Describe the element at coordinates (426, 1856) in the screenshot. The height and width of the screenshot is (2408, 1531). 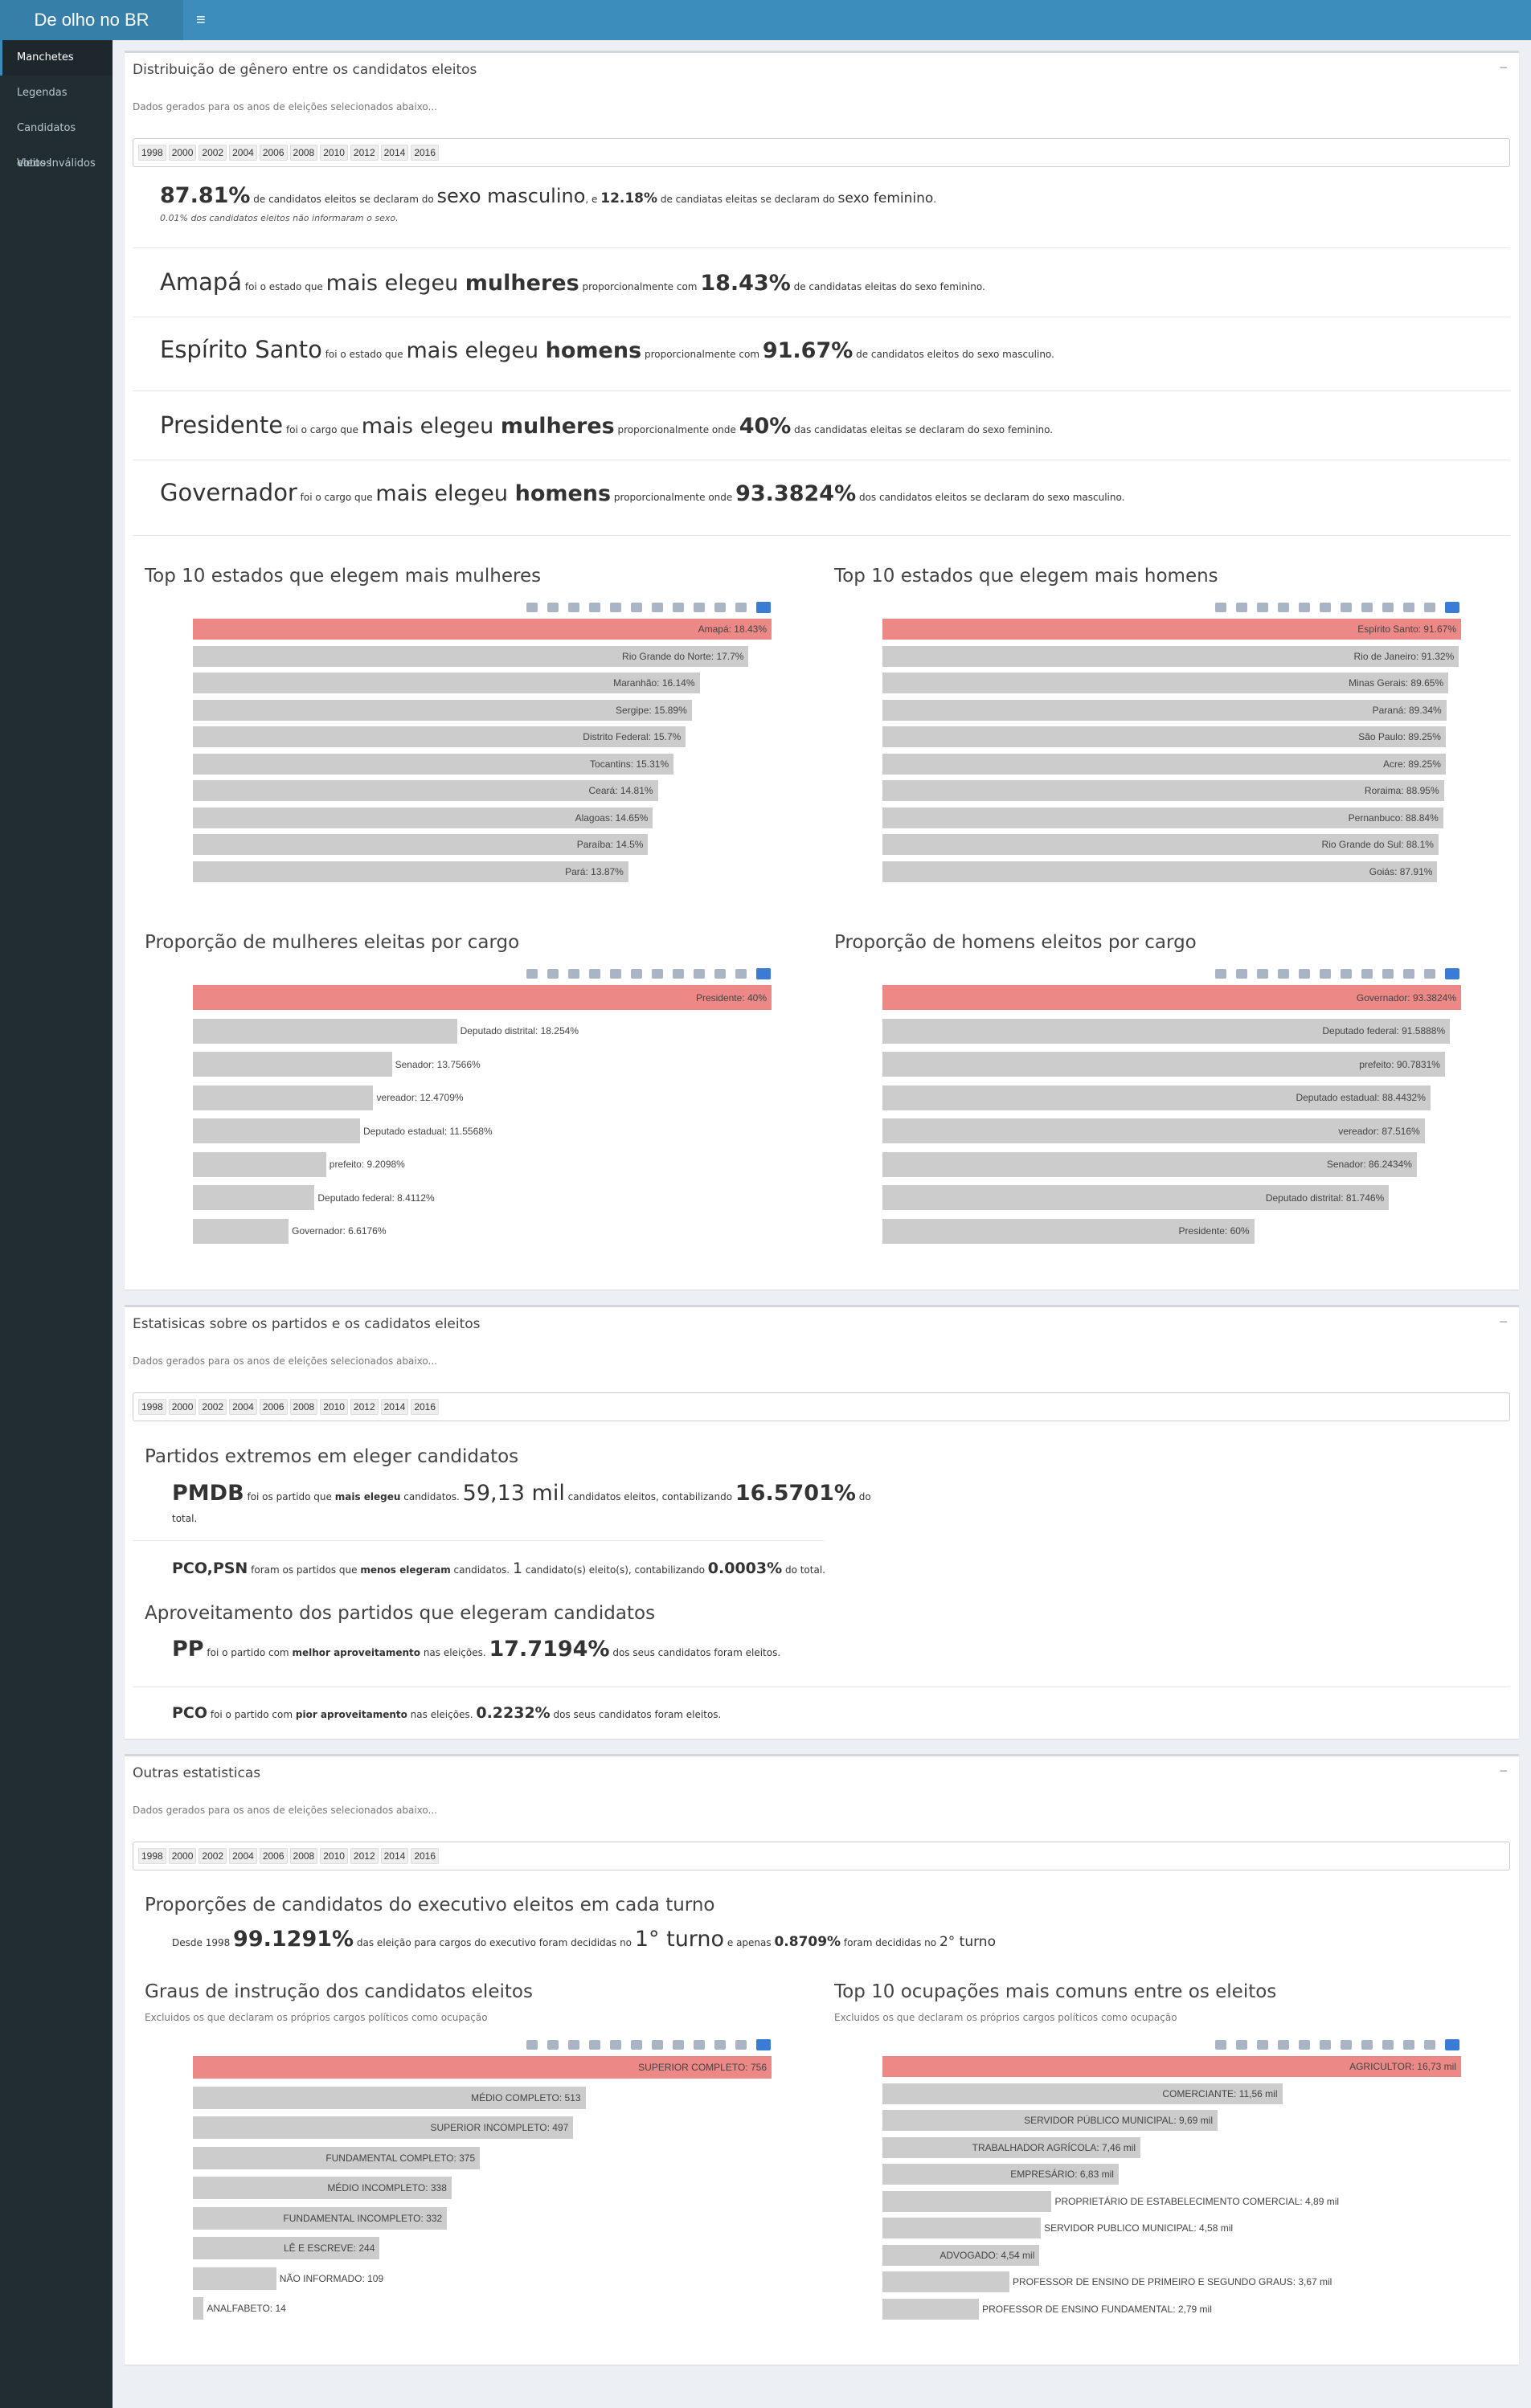
I see `year-chip: 2016` at that location.